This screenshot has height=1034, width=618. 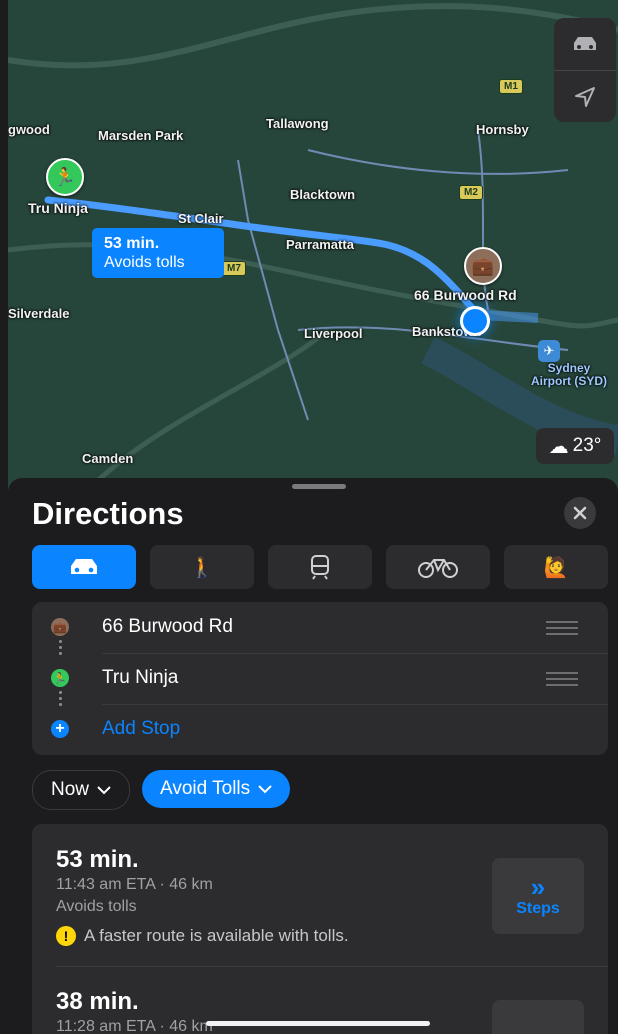 What do you see at coordinates (475, 321) in the screenshot?
I see `current-location-dot` at bounding box center [475, 321].